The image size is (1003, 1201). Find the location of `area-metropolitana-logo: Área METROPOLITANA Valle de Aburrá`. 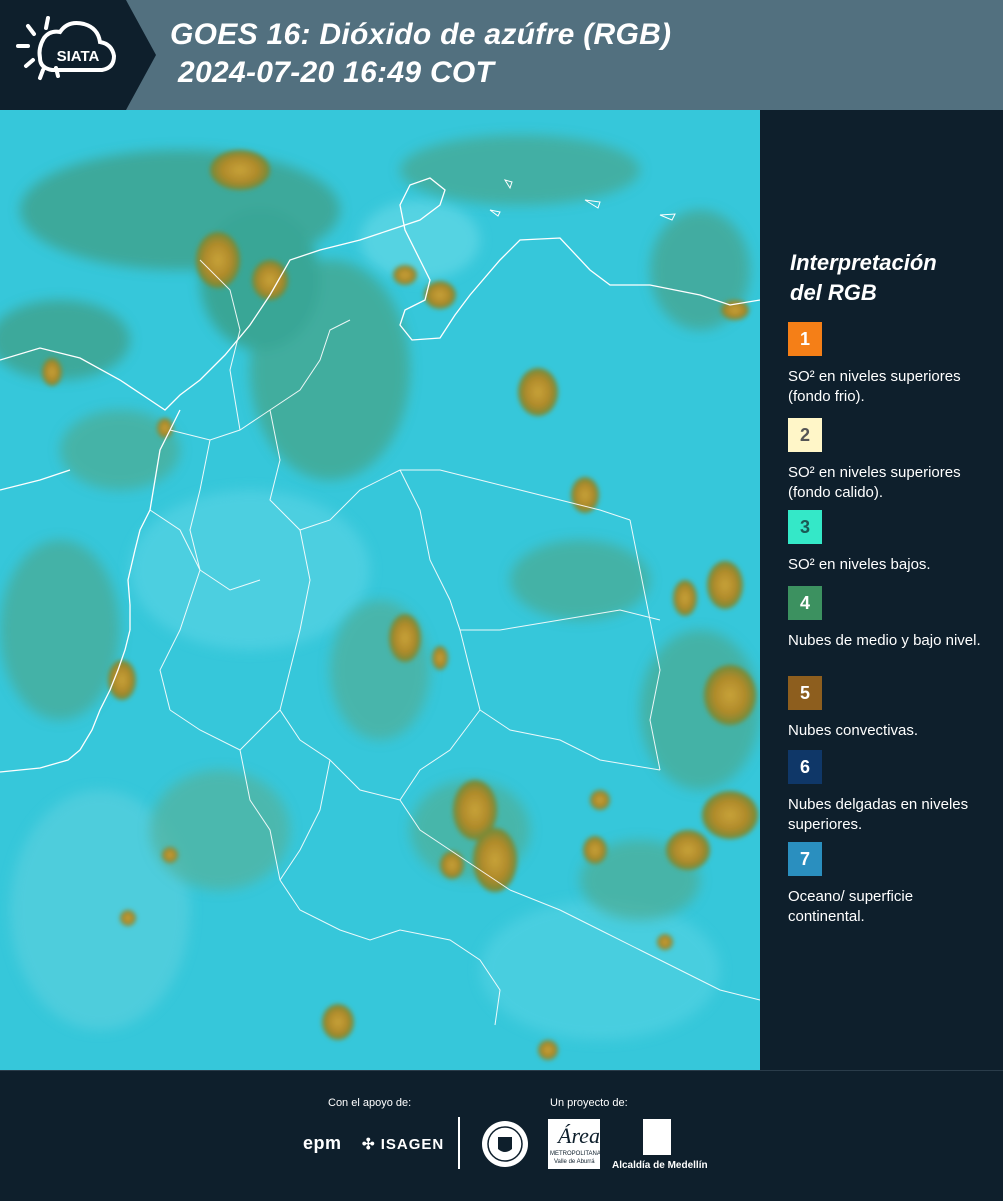

area-metropolitana-logo: Área METROPOLITANA Valle de Aburrá is located at coordinates (574, 1144).